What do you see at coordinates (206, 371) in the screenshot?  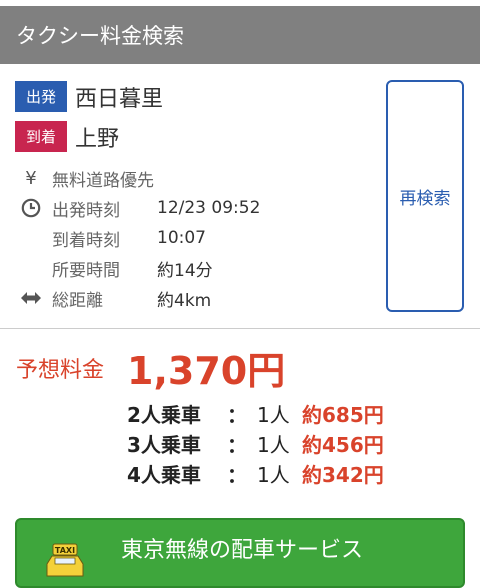 I see `estimated-fare-amount: 1,370円` at bounding box center [206, 371].